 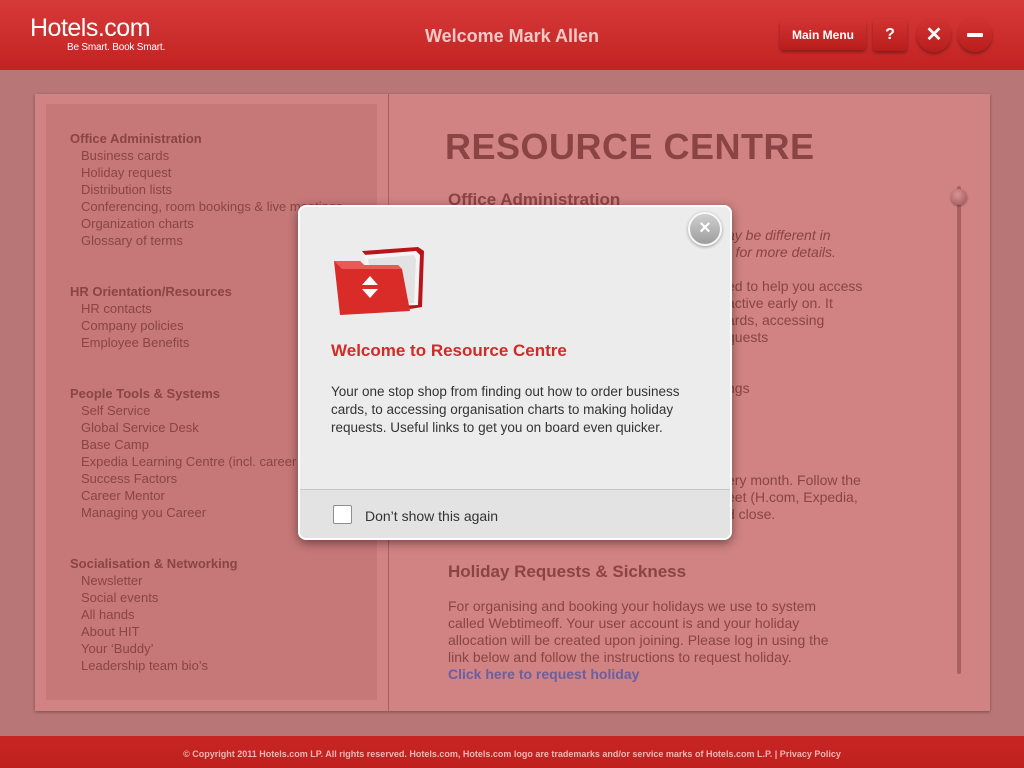 I want to click on nav-item-success-factors: Success Factors, so click(x=183, y=478).